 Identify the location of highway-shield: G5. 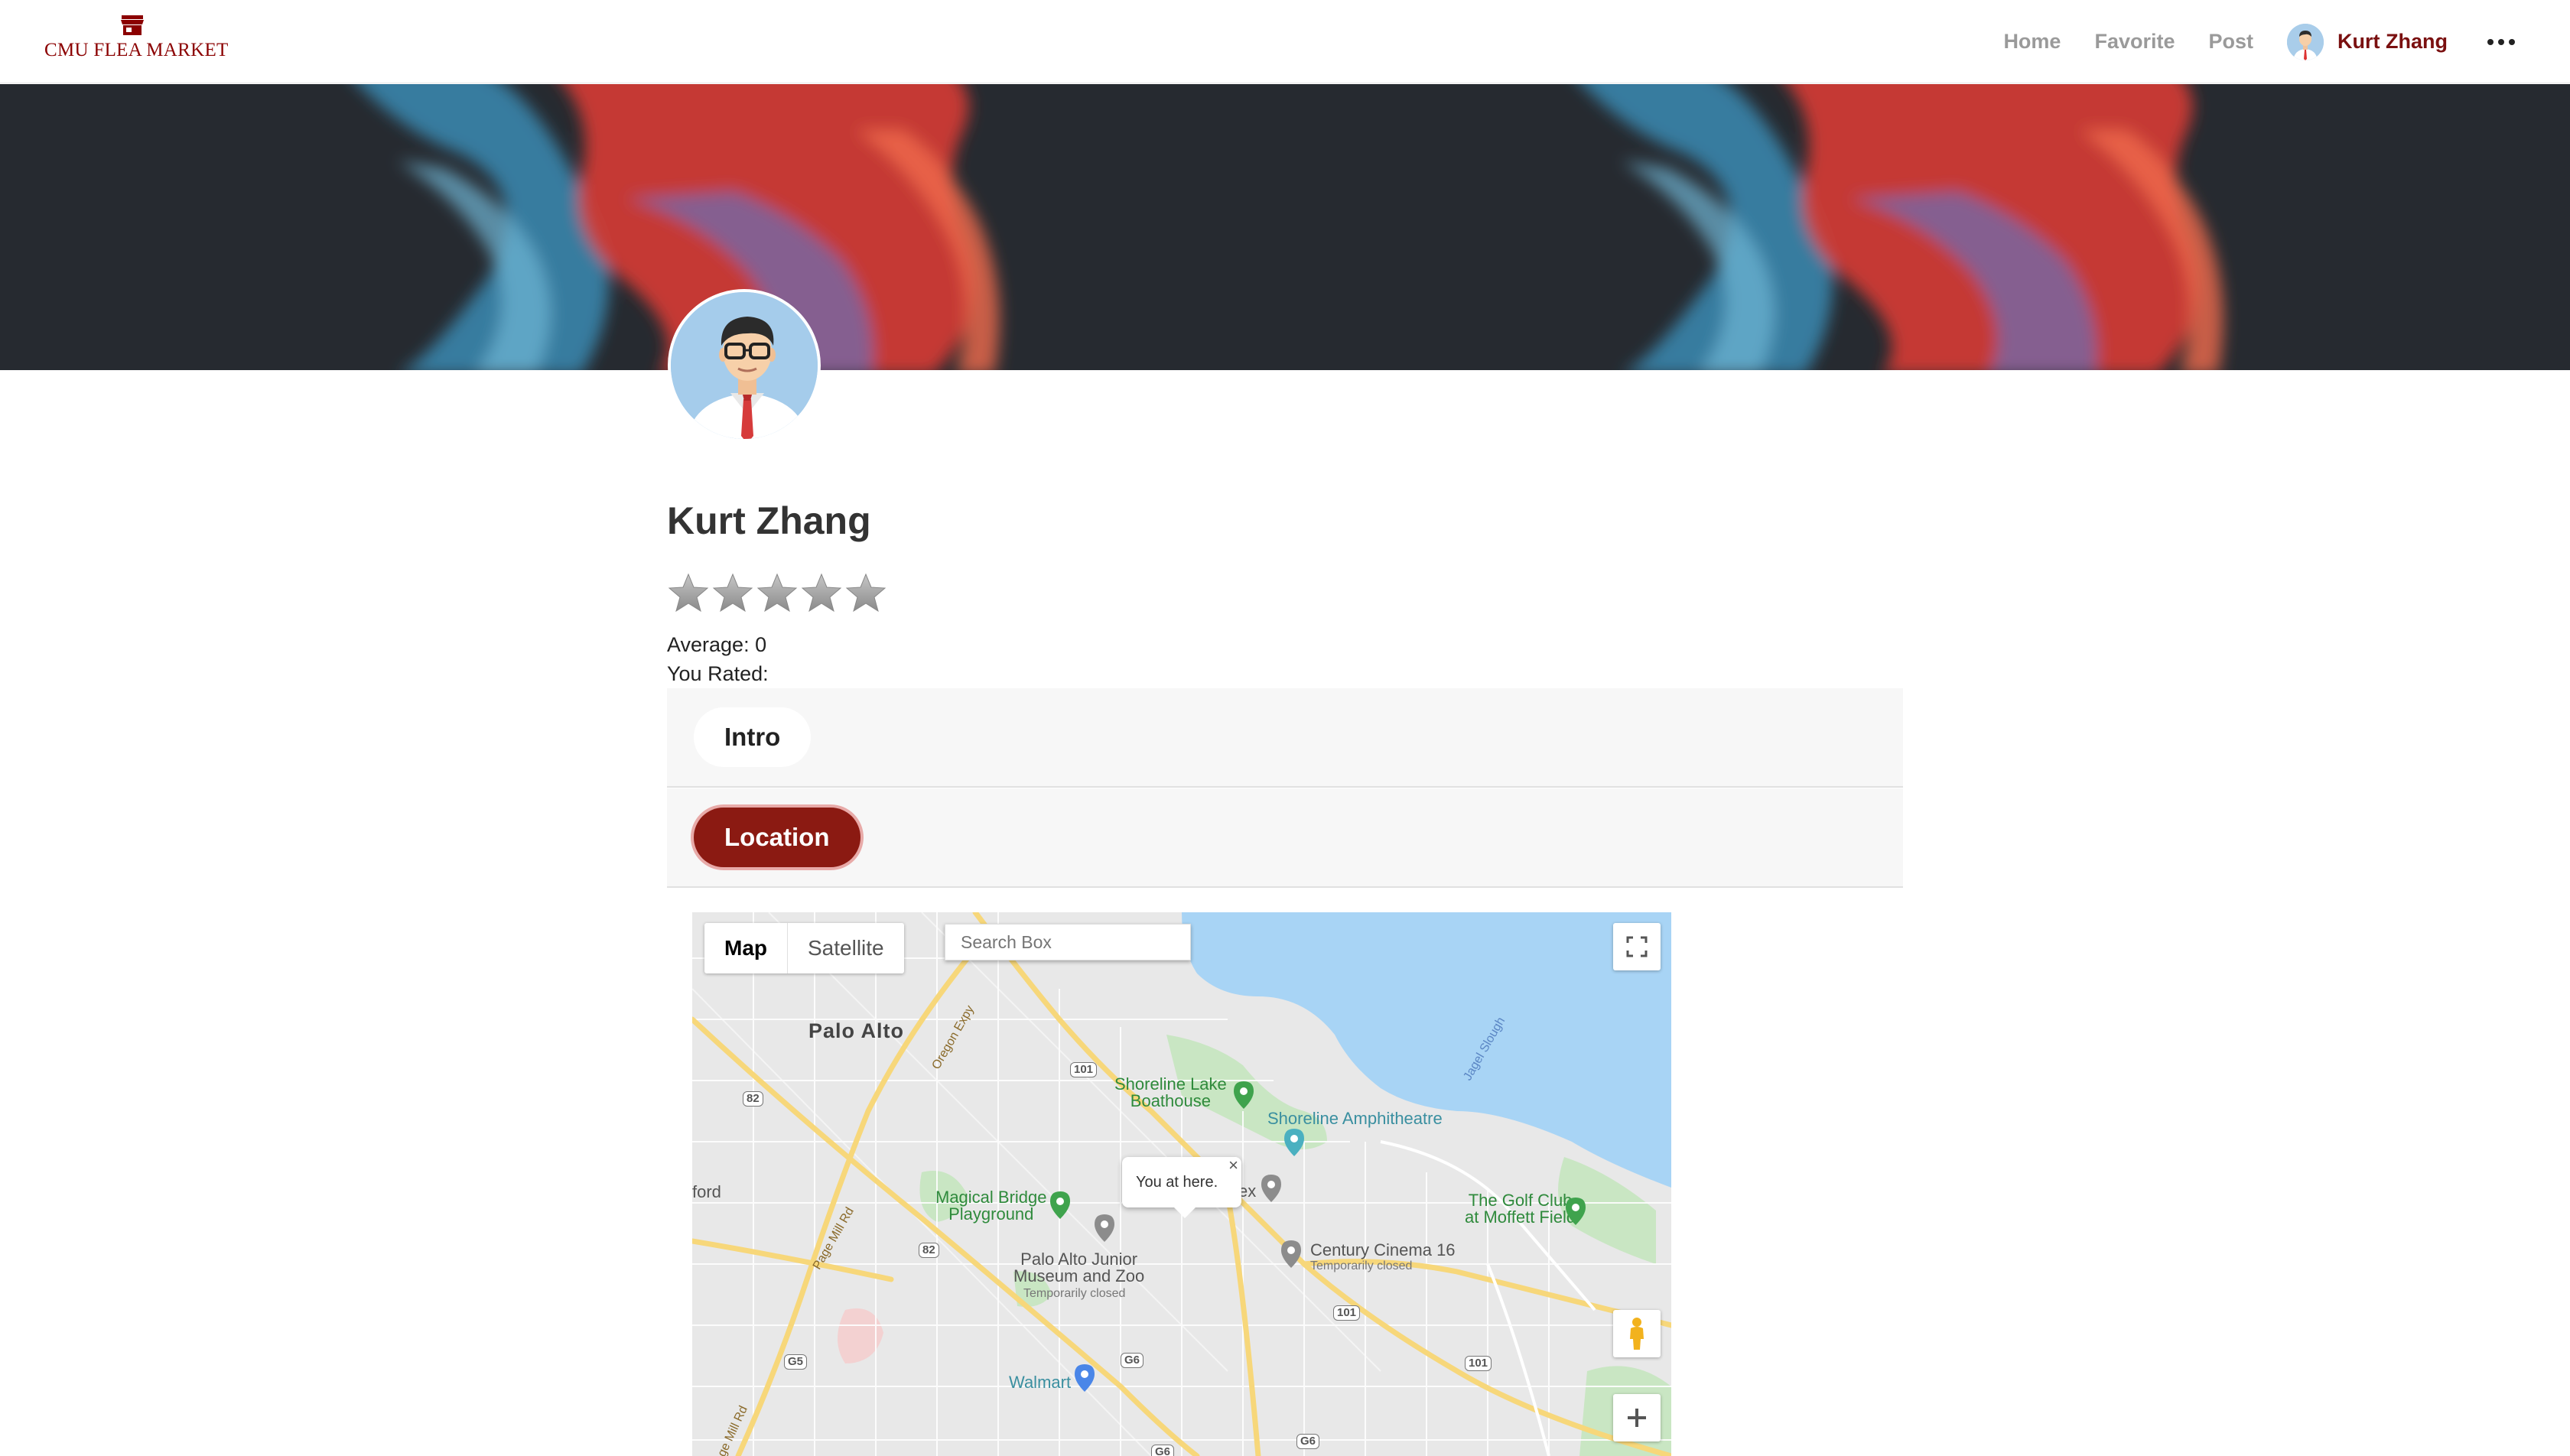
(796, 1362).